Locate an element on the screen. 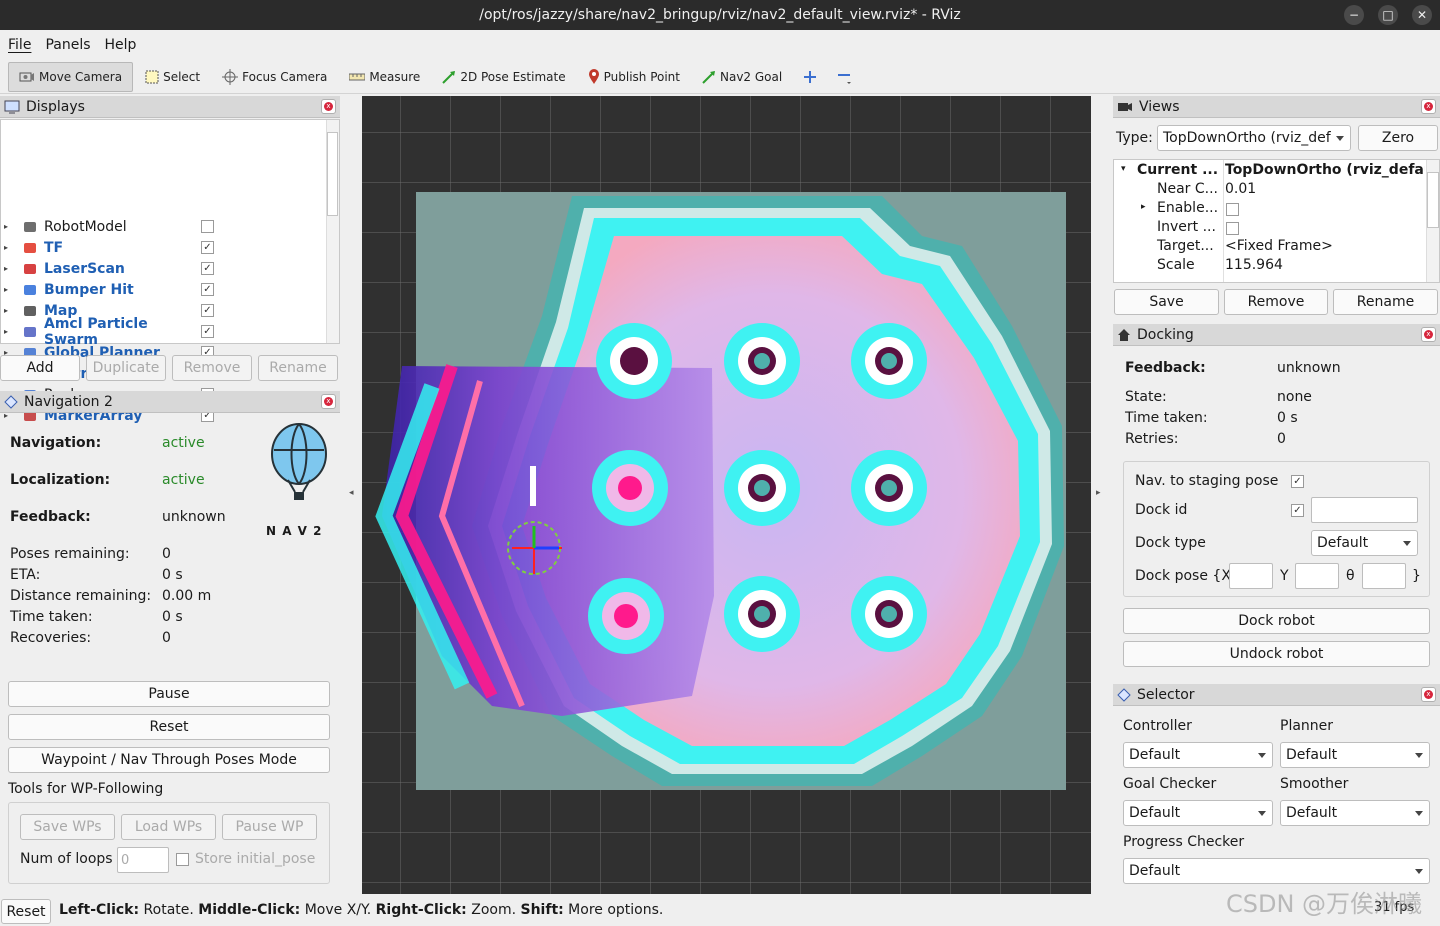 The width and height of the screenshot is (1440, 926). dock-id-checkbox: ✓ is located at coordinates (1297, 510).